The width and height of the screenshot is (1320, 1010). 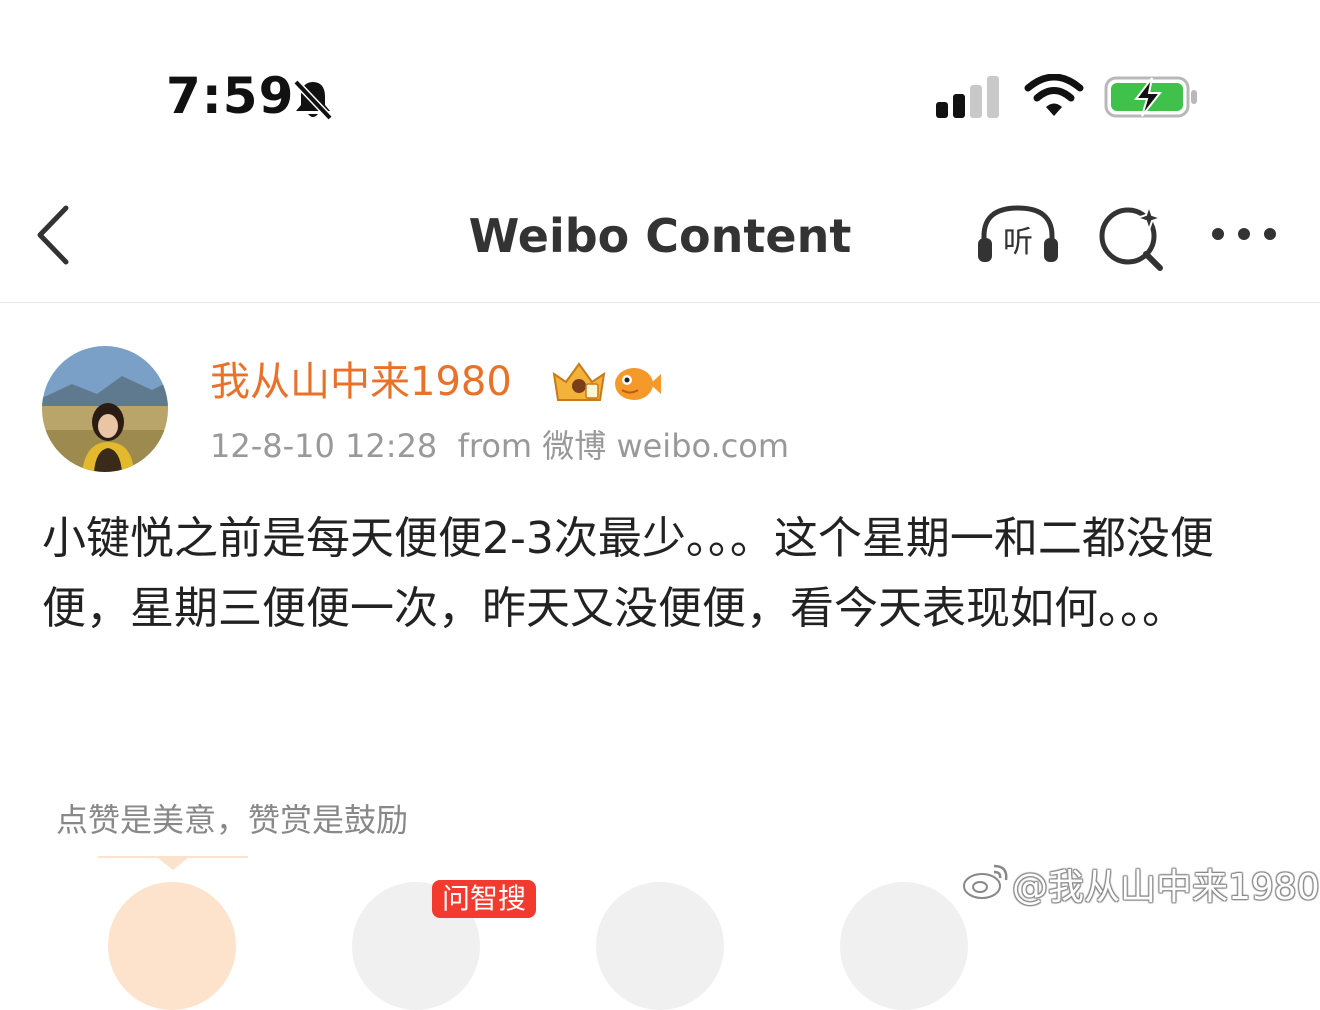 I want to click on listen-label: 听, so click(x=1018, y=242).